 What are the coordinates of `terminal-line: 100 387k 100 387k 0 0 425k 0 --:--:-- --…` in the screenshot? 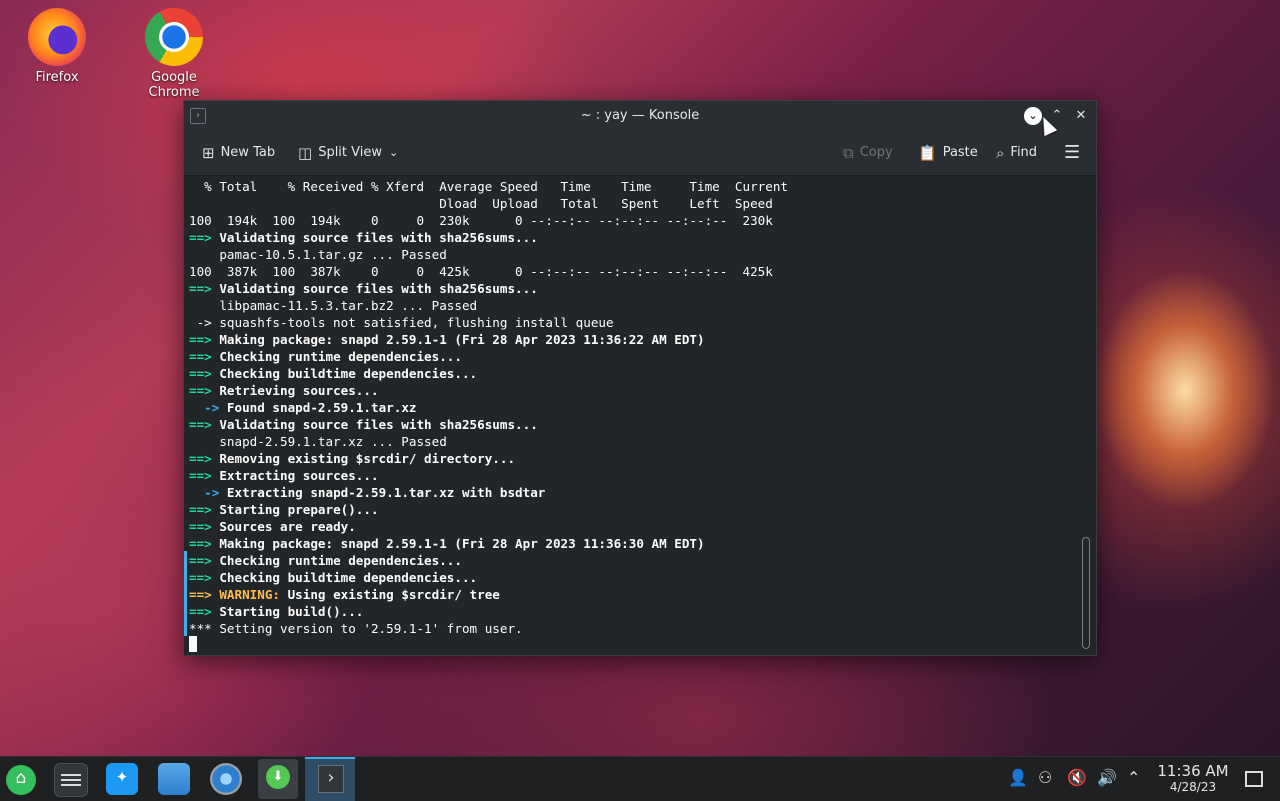 It's located at (488, 271).